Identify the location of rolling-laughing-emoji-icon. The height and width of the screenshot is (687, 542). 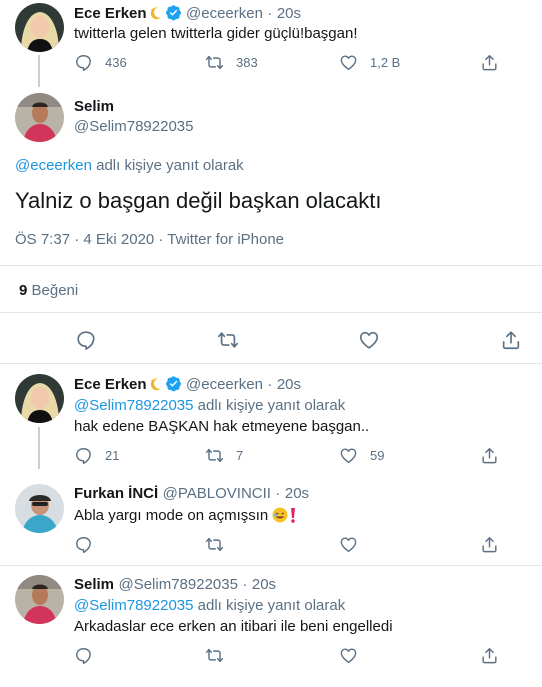
(280, 517).